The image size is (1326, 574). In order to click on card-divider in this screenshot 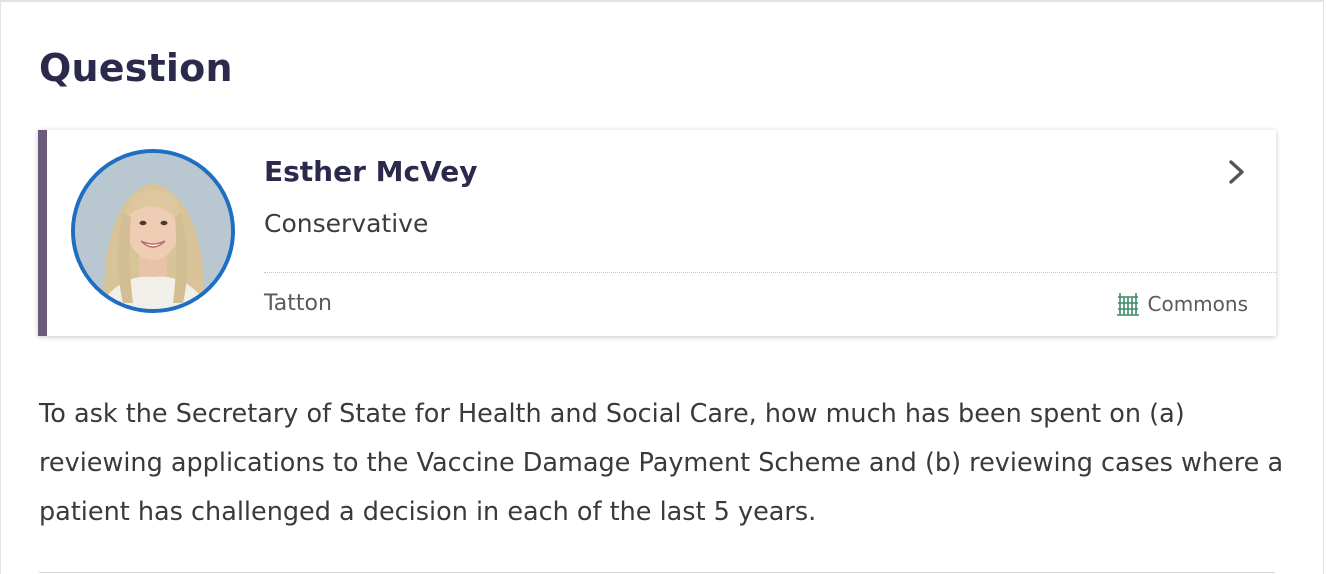, I will do `click(770, 272)`.